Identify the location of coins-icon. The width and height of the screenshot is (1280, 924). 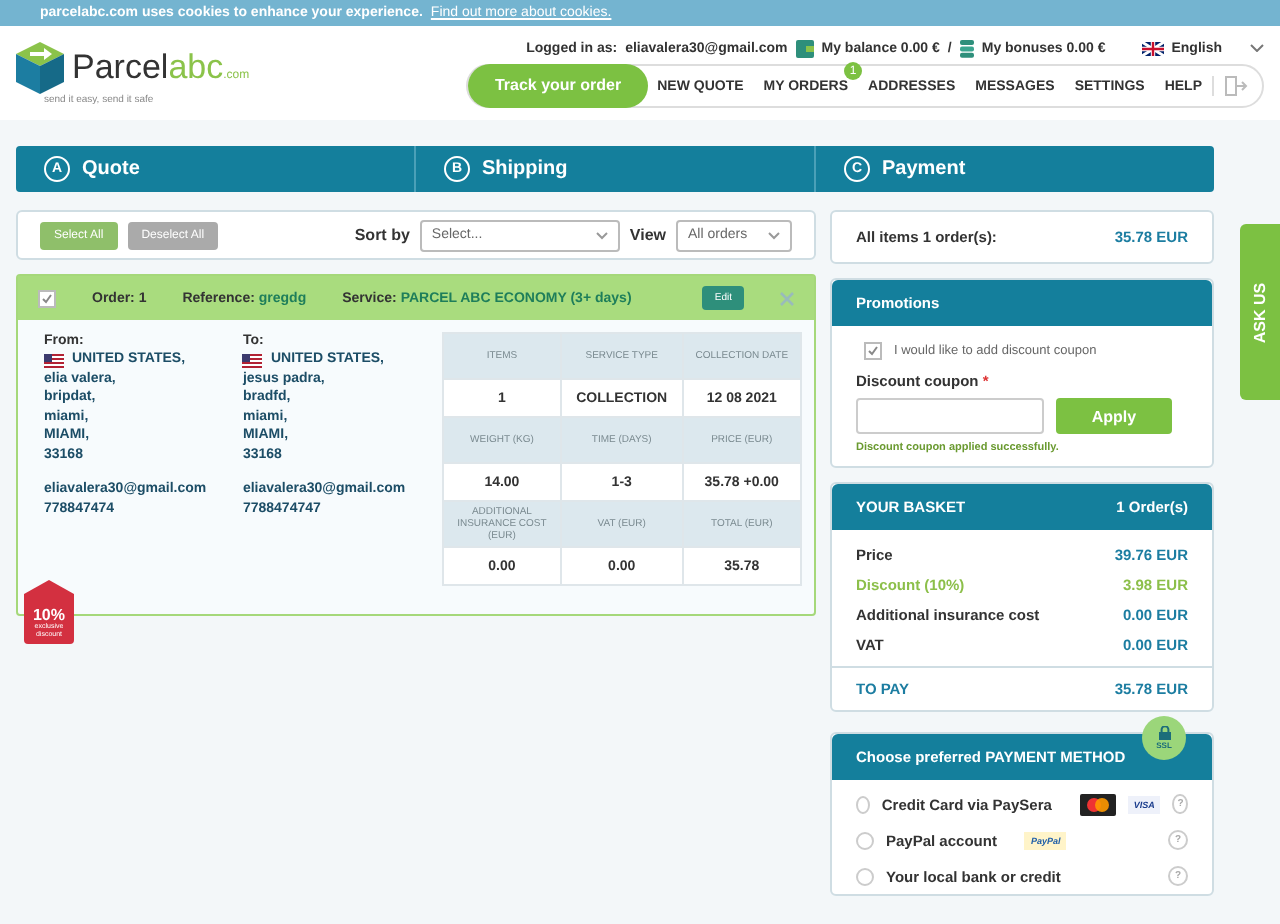
(966, 48).